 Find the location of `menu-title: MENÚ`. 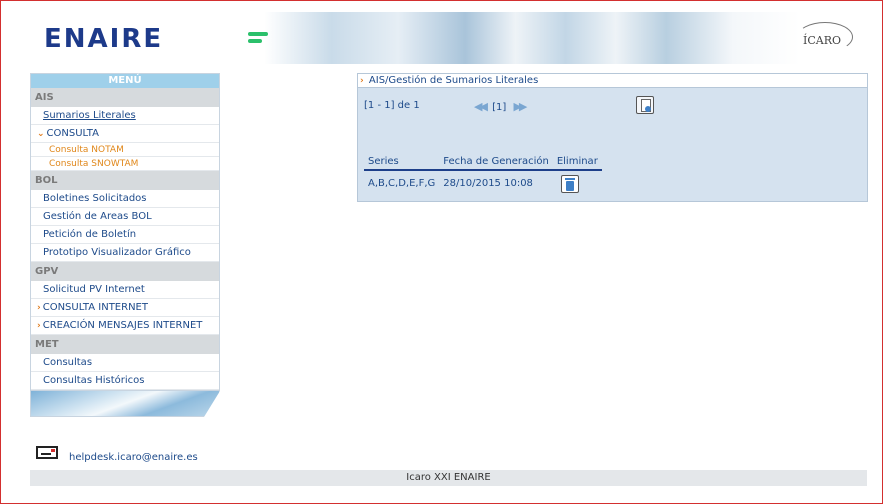

menu-title: MENÚ is located at coordinates (125, 81).